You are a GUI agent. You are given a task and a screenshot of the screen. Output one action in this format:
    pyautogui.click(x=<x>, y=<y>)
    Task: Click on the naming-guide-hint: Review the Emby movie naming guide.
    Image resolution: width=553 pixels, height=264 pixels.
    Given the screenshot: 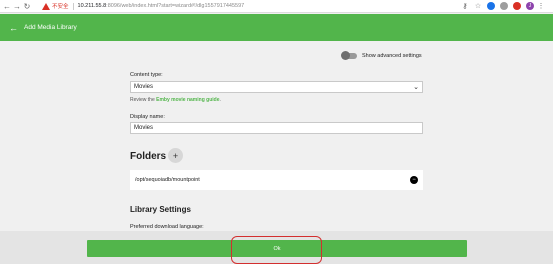 What is the action you would take?
    pyautogui.click(x=175, y=100)
    